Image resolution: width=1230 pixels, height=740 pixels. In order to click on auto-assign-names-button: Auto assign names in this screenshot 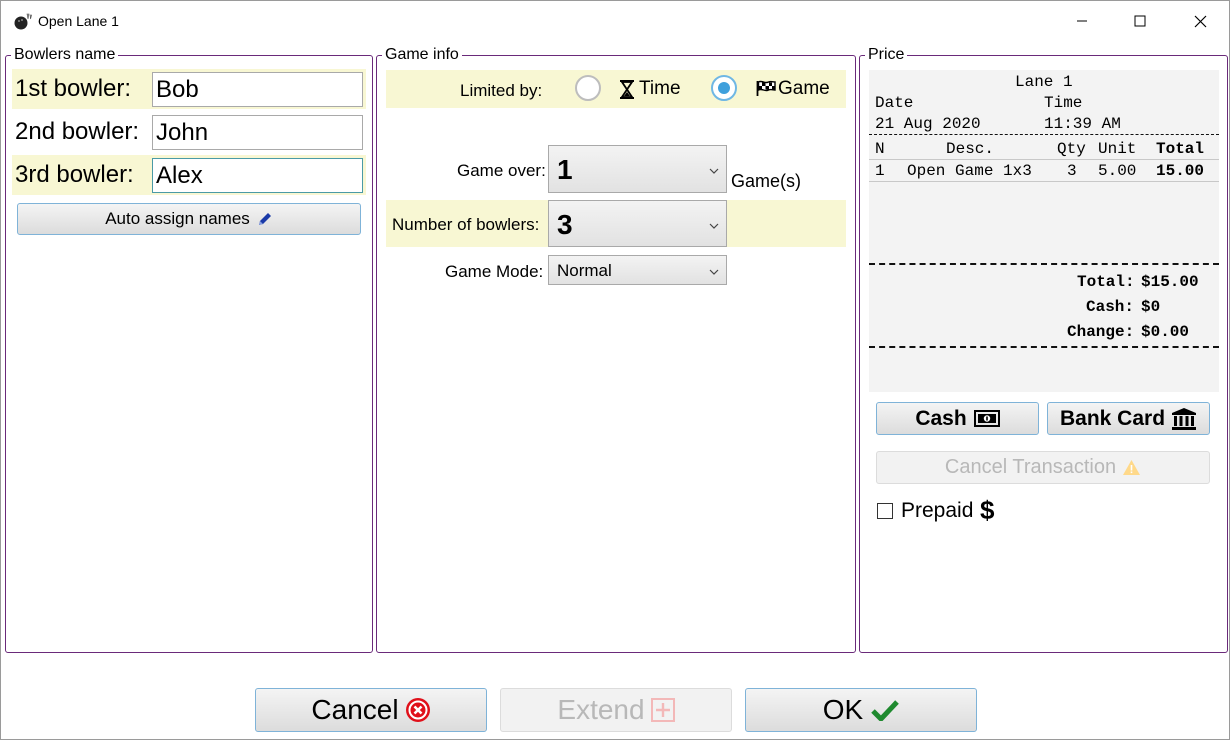, I will do `click(189, 219)`.